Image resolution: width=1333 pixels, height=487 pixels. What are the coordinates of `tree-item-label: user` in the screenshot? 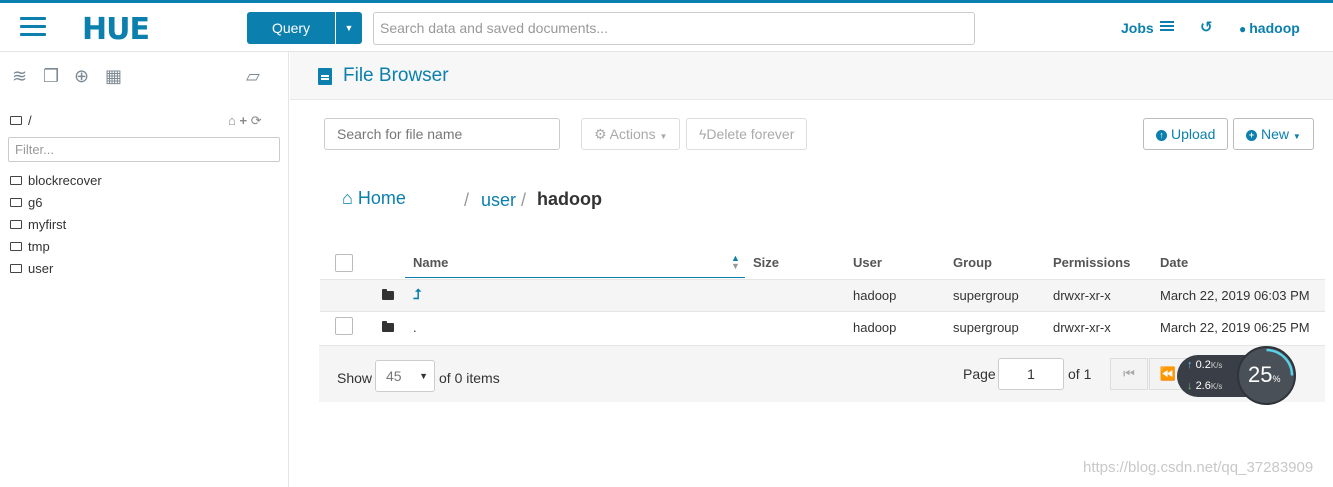 It's located at (41, 268).